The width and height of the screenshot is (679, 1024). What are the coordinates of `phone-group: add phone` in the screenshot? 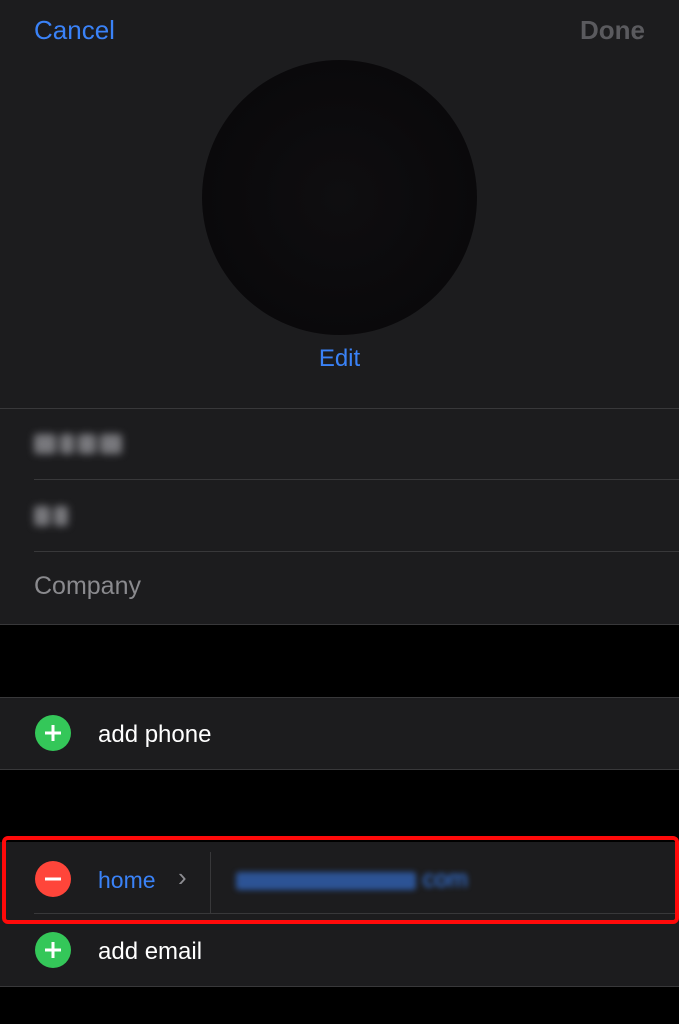 It's located at (339, 733).